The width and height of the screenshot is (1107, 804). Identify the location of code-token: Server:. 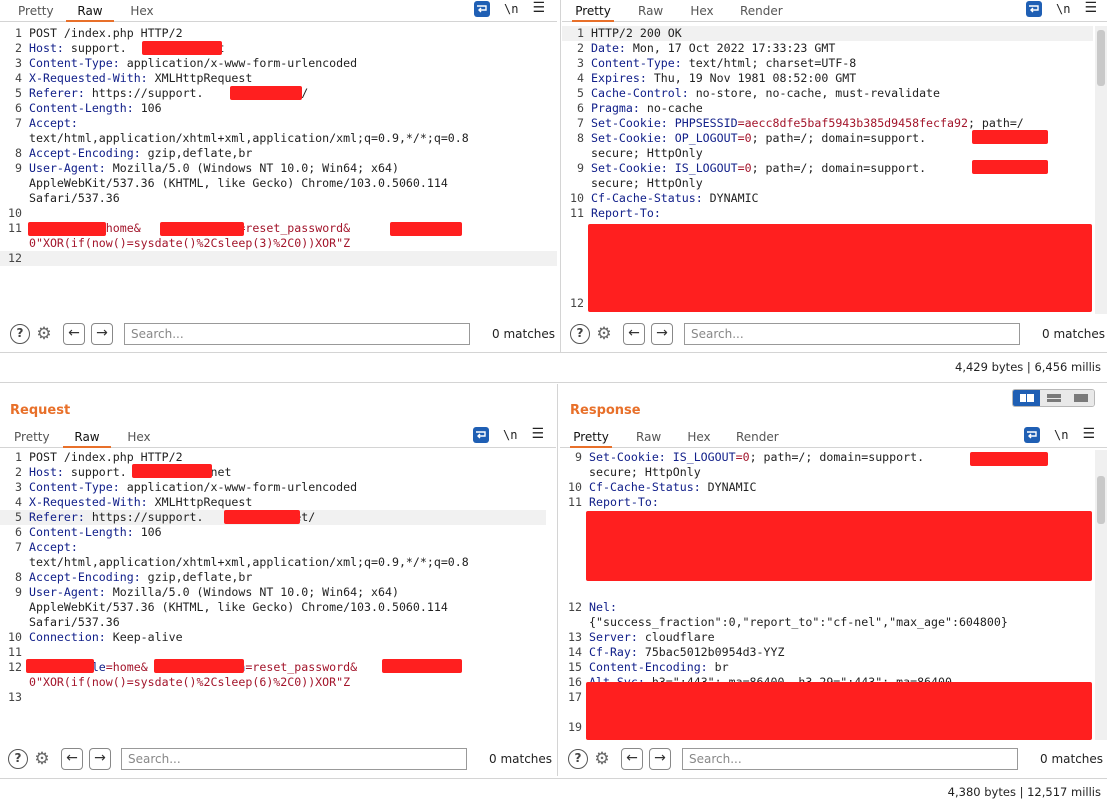
(617, 637).